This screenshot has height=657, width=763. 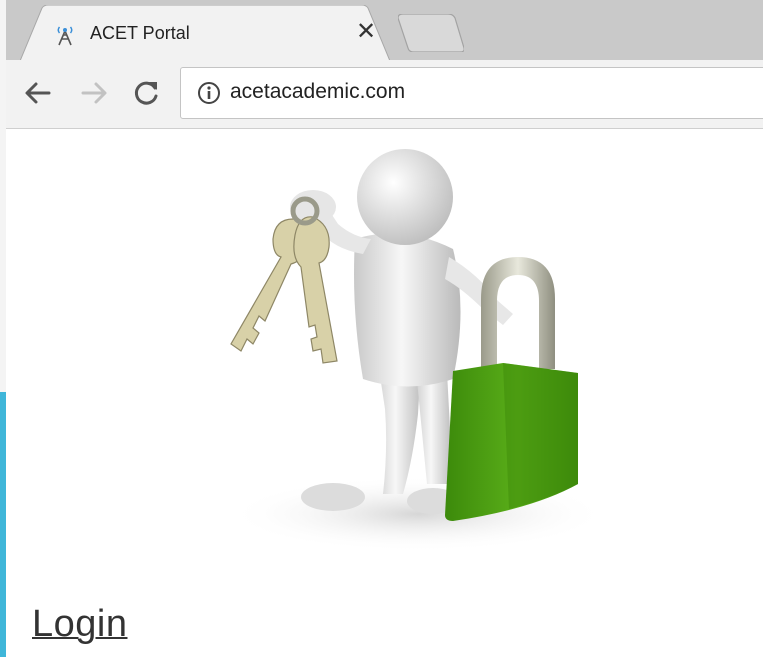 What do you see at coordinates (284, 280) in the screenshot?
I see `keys` at bounding box center [284, 280].